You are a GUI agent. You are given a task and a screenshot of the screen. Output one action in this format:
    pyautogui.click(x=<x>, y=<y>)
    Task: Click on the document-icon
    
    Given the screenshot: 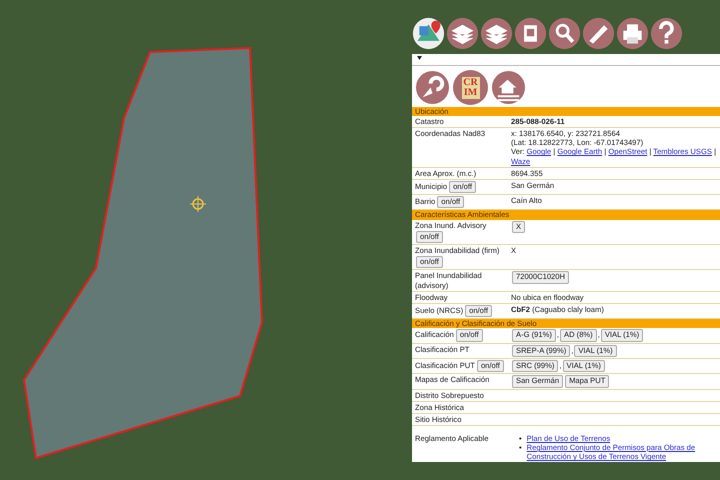 What is the action you would take?
    pyautogui.click(x=530, y=33)
    